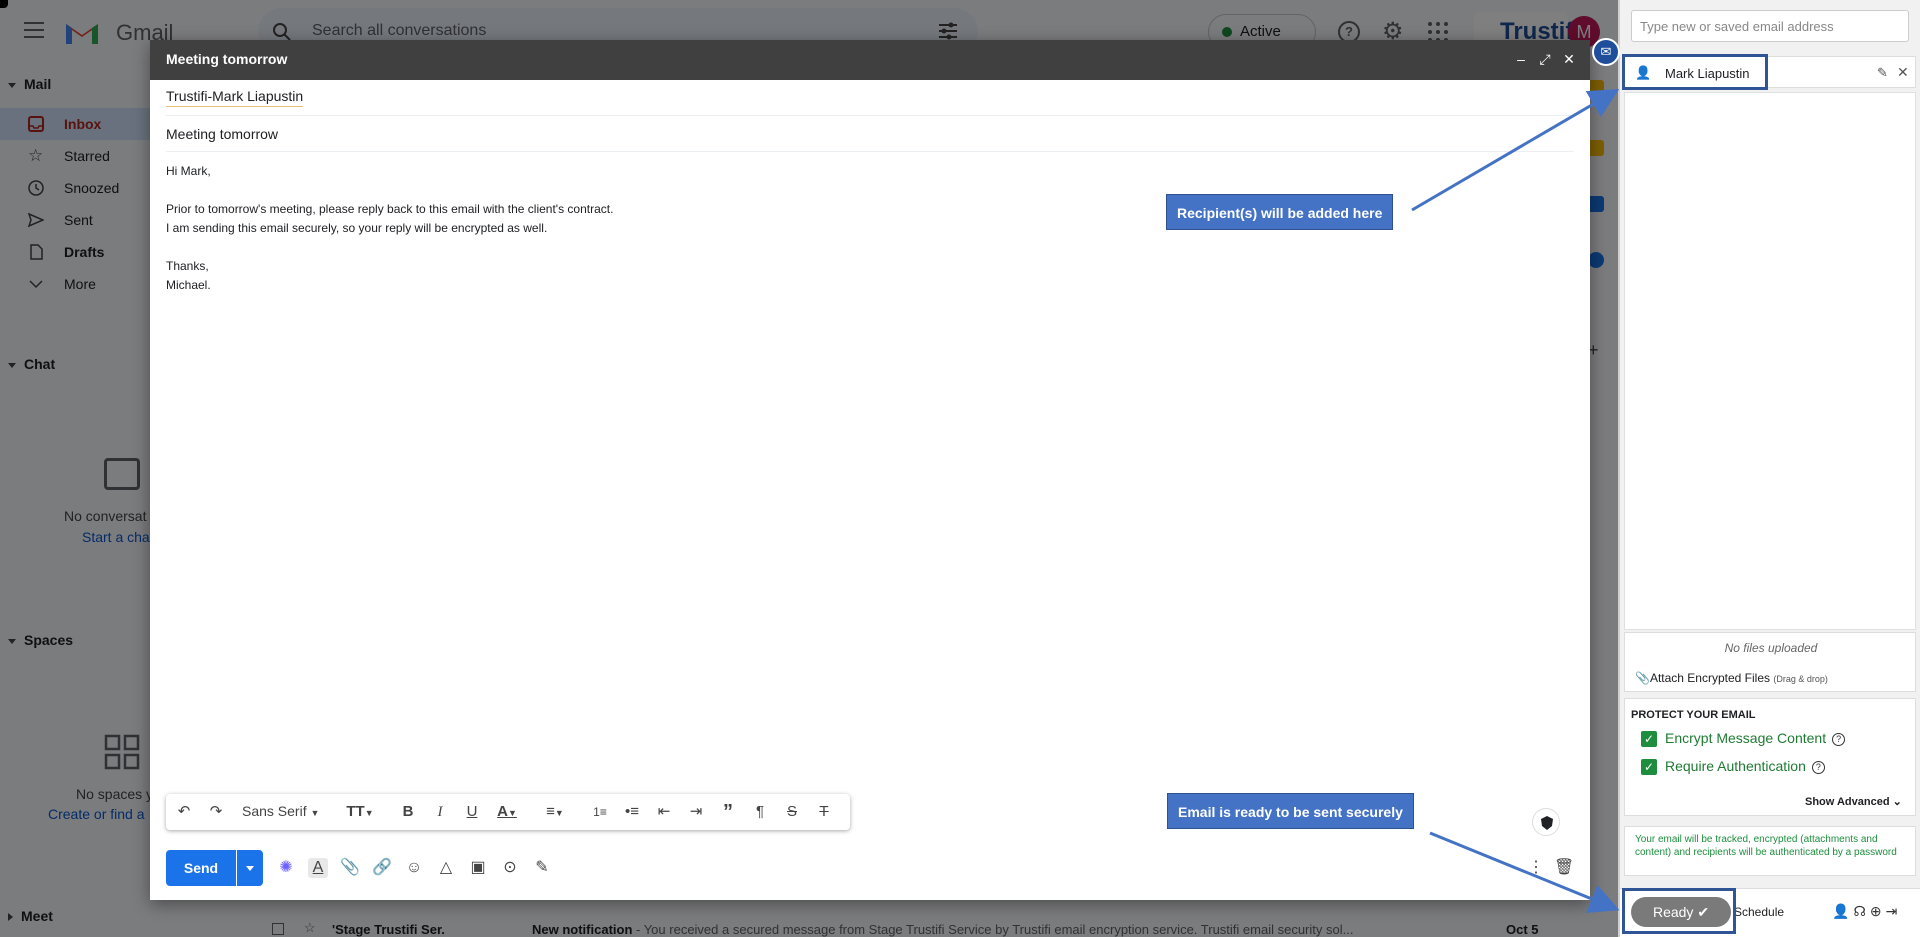 The height and width of the screenshot is (937, 1920). I want to click on show-advanced-toggle: Show Advanced ⌄, so click(1853, 801).